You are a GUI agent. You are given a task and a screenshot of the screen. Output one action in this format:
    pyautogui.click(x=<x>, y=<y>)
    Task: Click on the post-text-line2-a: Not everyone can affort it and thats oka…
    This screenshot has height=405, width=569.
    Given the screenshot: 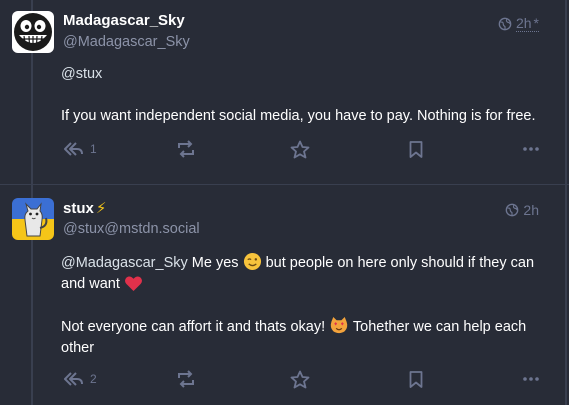 What is the action you would take?
    pyautogui.click(x=195, y=327)
    